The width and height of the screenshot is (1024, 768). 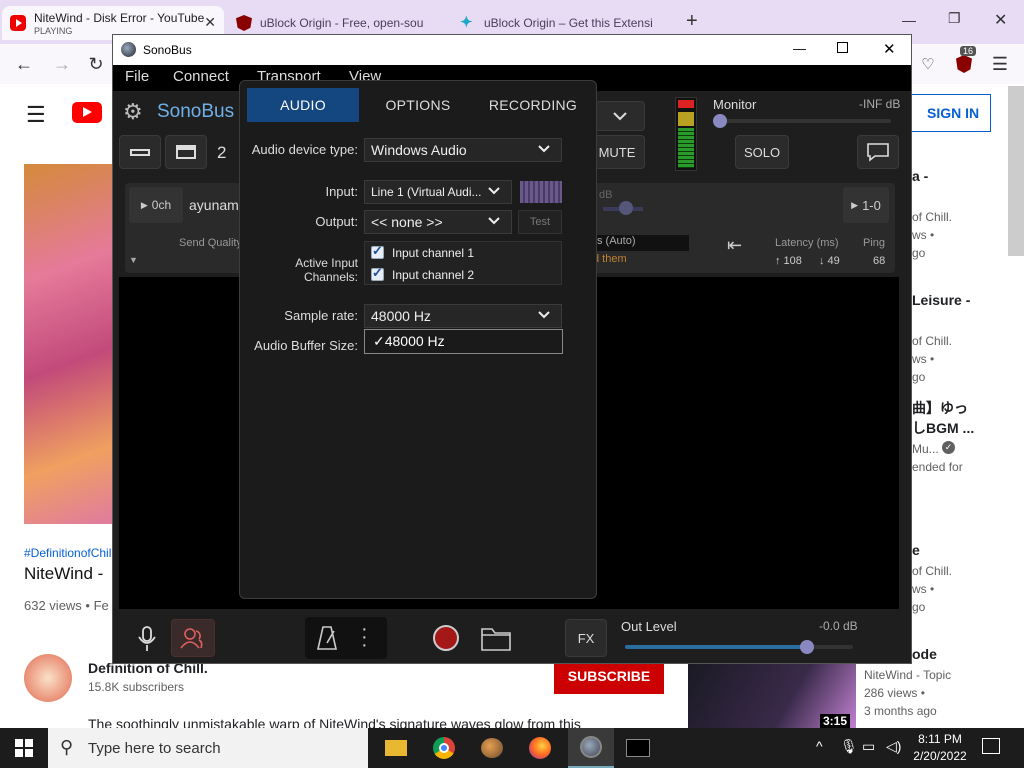 What do you see at coordinates (36, 115) in the screenshot?
I see `hamburger-menu-icon: ☰` at bounding box center [36, 115].